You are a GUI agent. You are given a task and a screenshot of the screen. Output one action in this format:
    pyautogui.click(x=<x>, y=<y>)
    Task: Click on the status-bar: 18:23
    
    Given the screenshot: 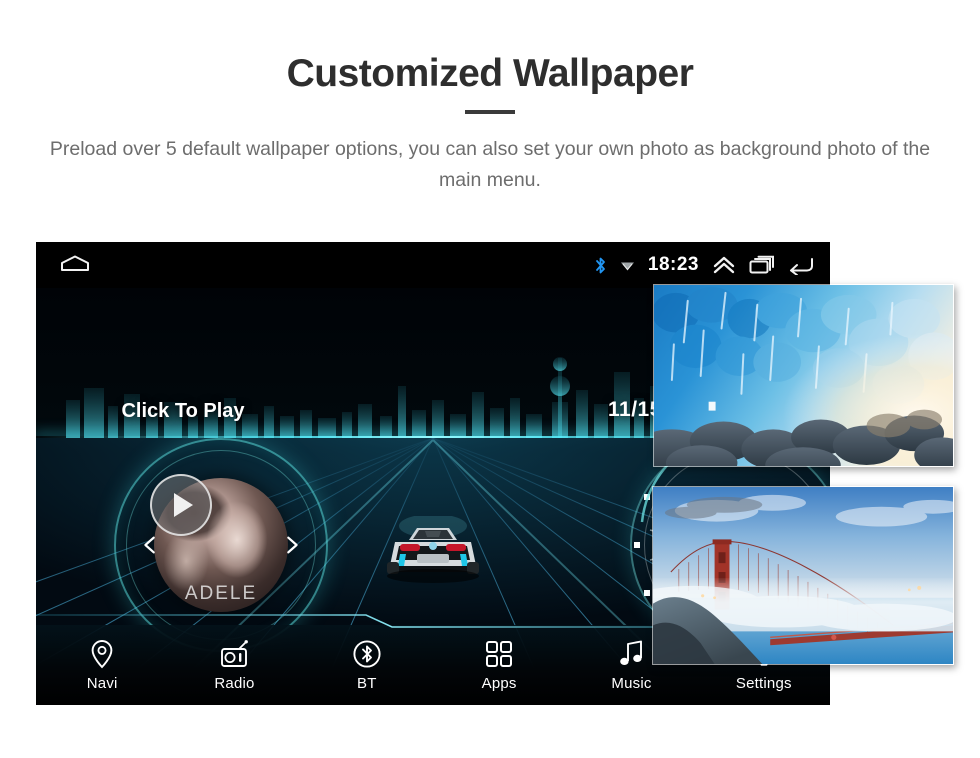 What is the action you would take?
    pyautogui.click(x=433, y=265)
    